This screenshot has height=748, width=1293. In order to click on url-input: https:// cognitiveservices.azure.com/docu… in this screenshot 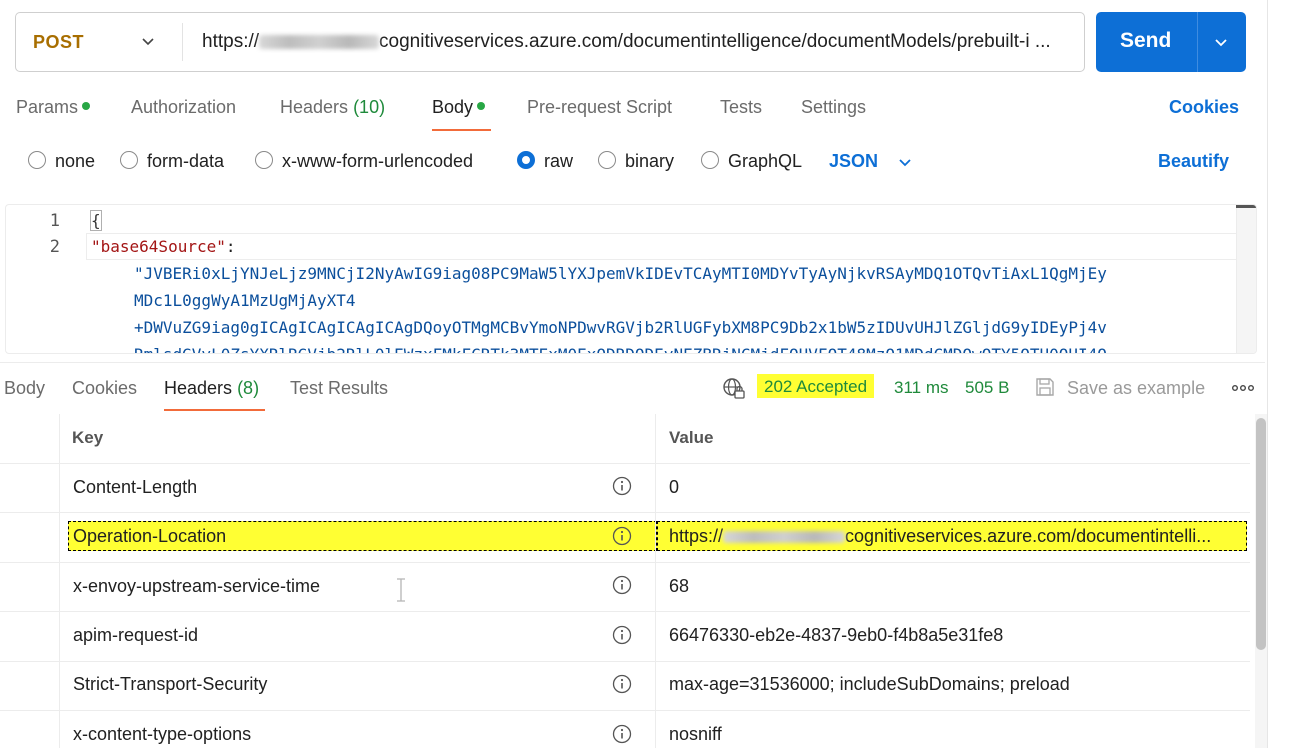, I will do `click(637, 42)`.